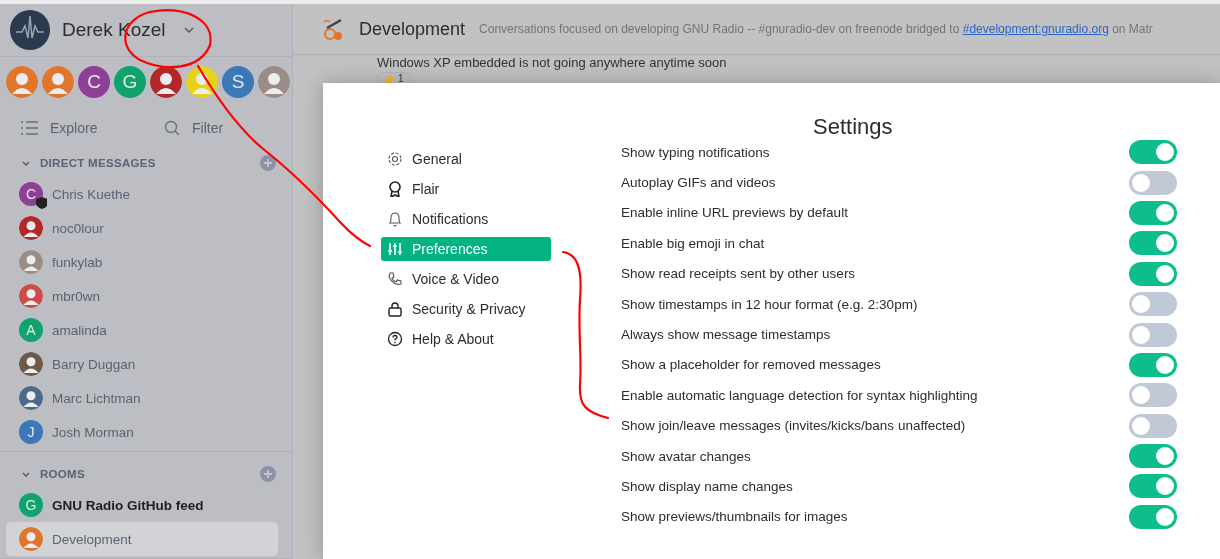 This screenshot has width=1220, height=559. I want to click on room-name: Barry Duggan, so click(94, 364).